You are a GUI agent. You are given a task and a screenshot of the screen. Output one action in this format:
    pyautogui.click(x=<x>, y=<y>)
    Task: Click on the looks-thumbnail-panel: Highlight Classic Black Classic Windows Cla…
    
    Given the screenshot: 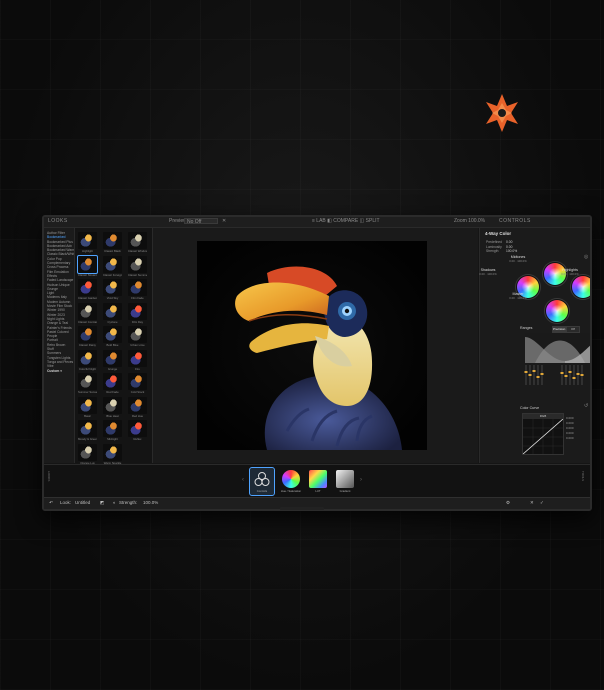 What is the action you would take?
    pyautogui.click(x=114, y=347)
    